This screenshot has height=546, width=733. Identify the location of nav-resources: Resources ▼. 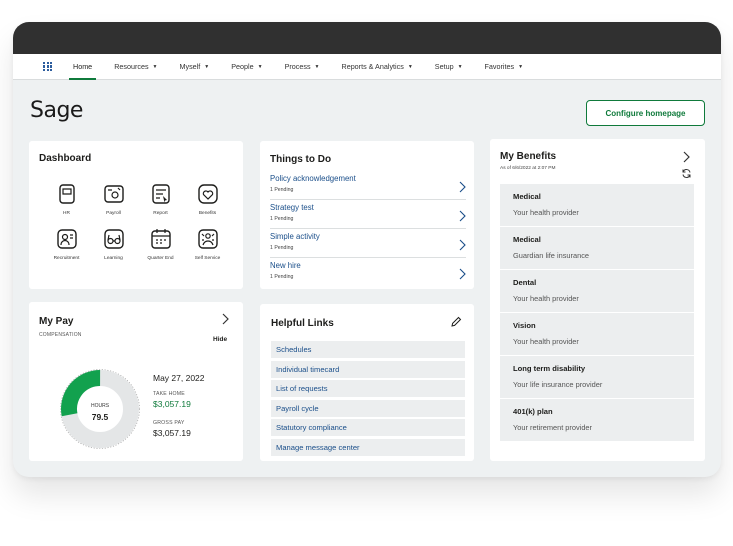
(135, 67).